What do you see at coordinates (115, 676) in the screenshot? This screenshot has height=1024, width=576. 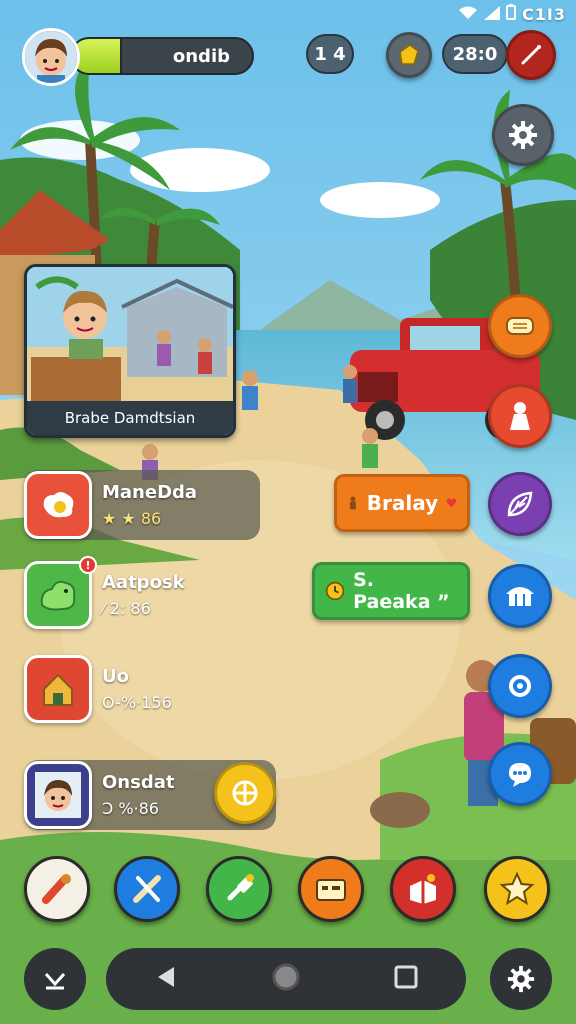 I see `quest-title: Uo` at bounding box center [115, 676].